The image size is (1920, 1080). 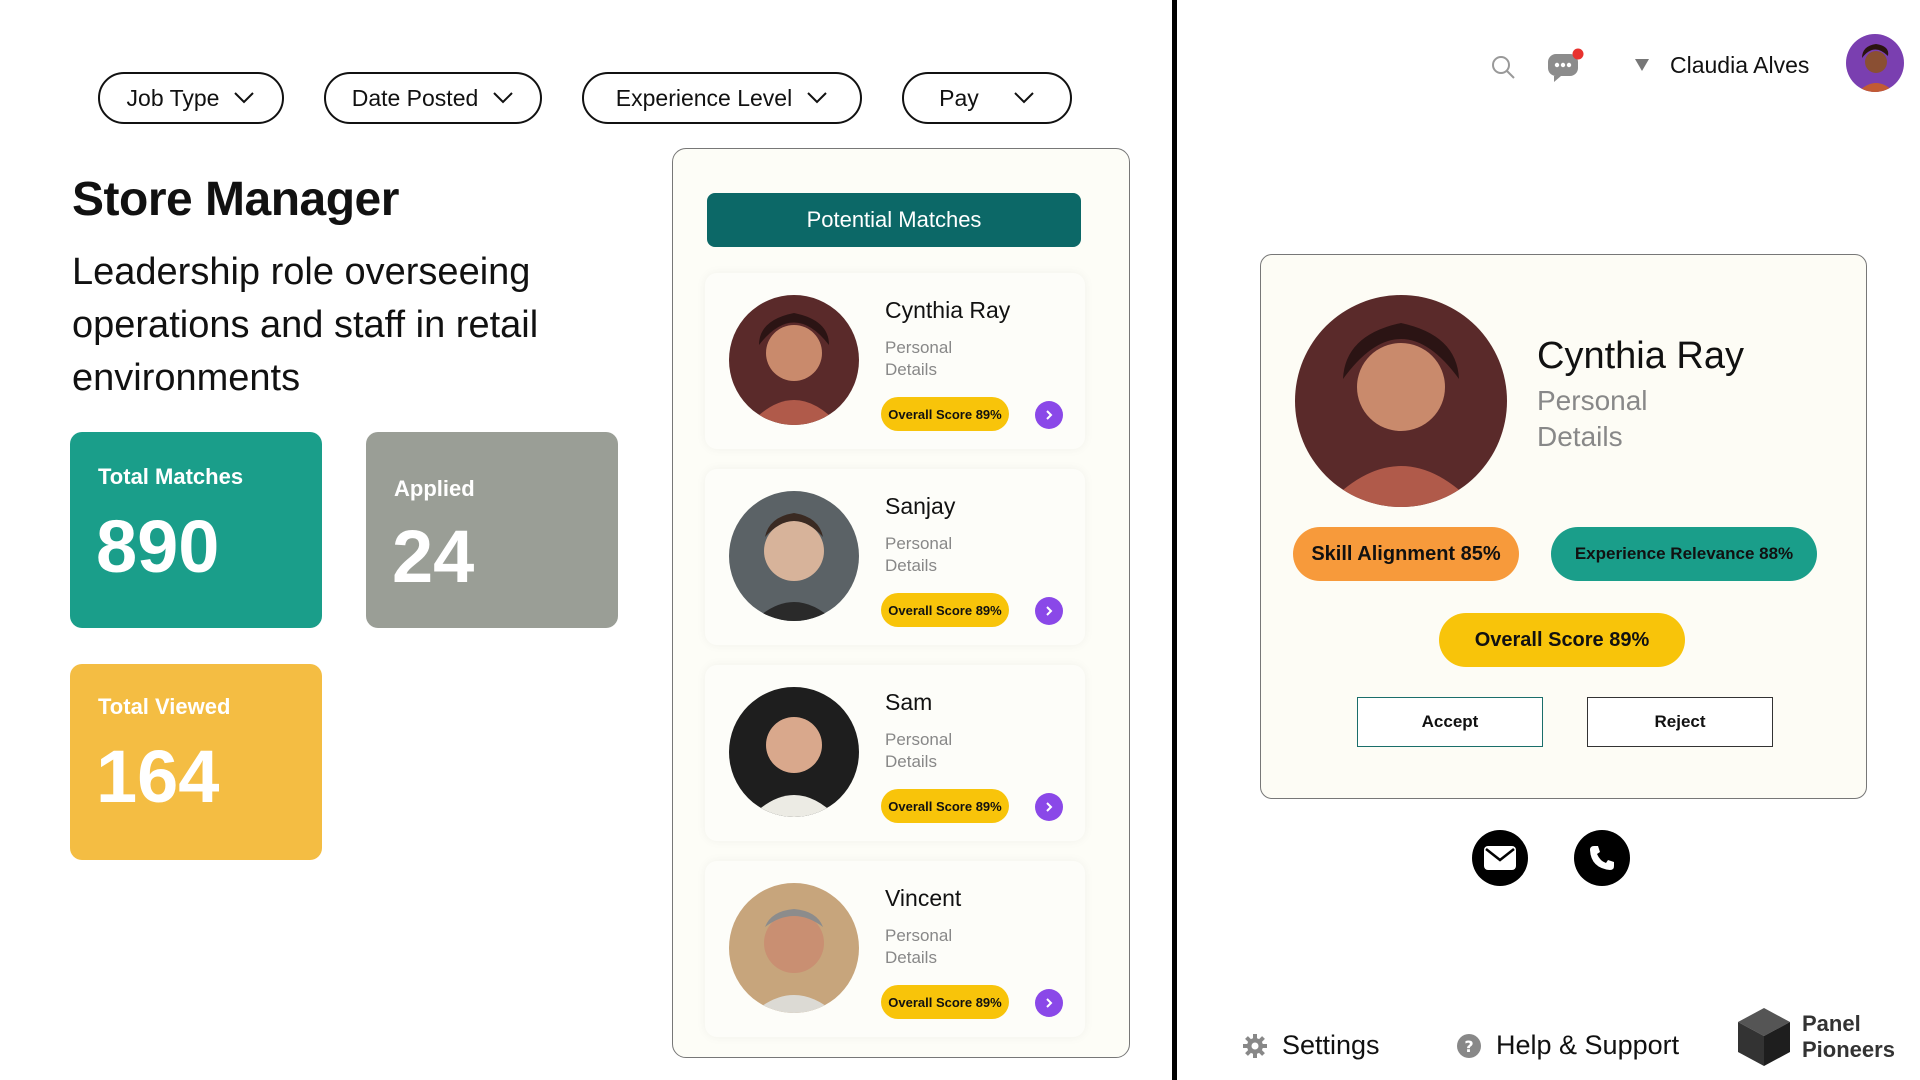 What do you see at coordinates (1255, 1045) in the screenshot?
I see `gear-icon` at bounding box center [1255, 1045].